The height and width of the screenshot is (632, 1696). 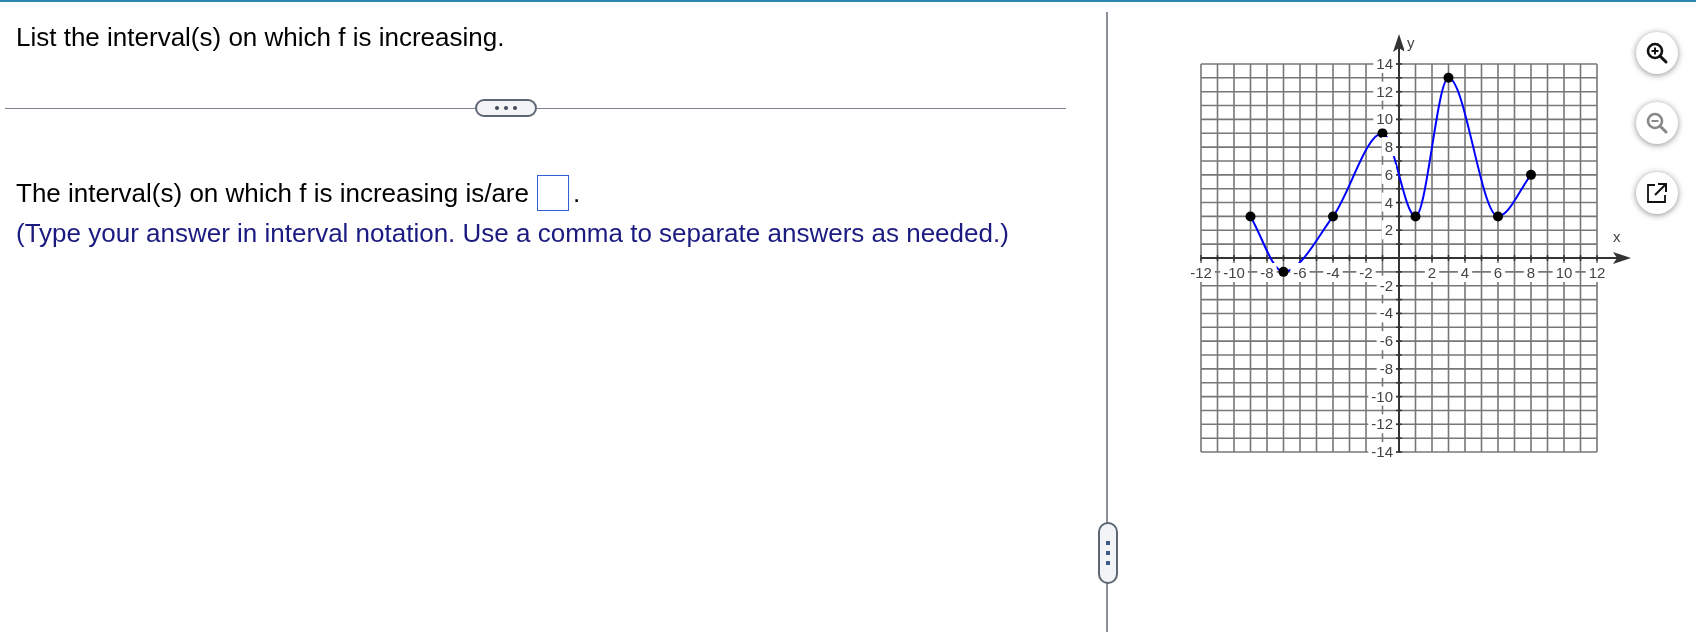 I want to click on answer-box, so click(x=553, y=193).